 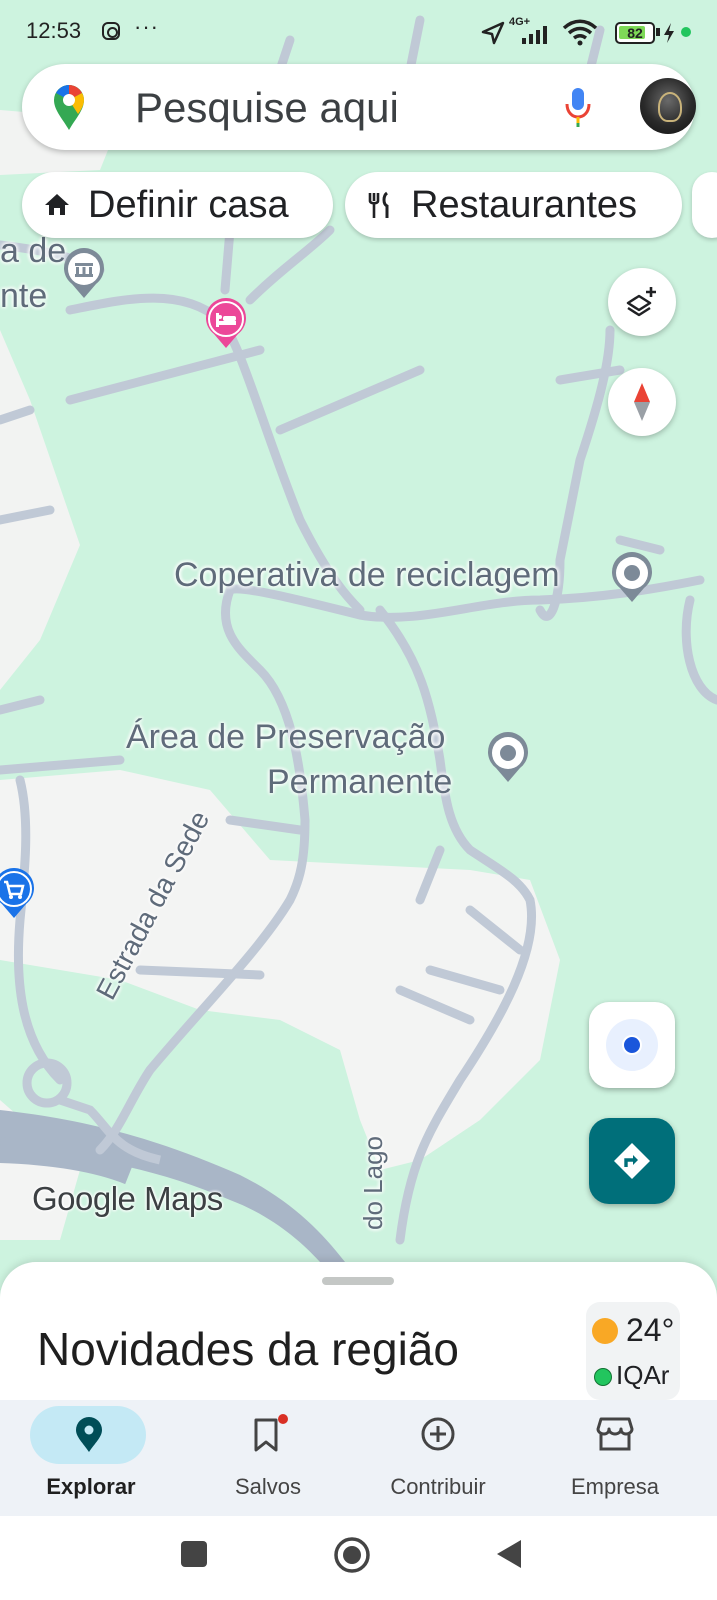 What do you see at coordinates (509, 1554) in the screenshot?
I see `back-icon` at bounding box center [509, 1554].